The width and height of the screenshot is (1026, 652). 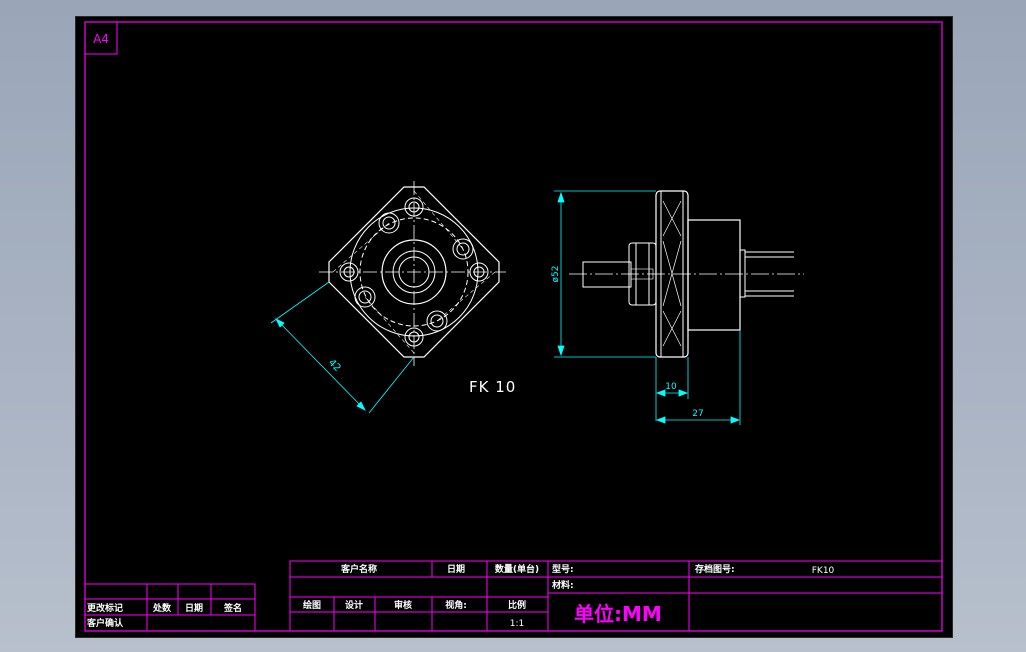 What do you see at coordinates (561, 197) in the screenshot?
I see `dim52-arrow-top` at bounding box center [561, 197].